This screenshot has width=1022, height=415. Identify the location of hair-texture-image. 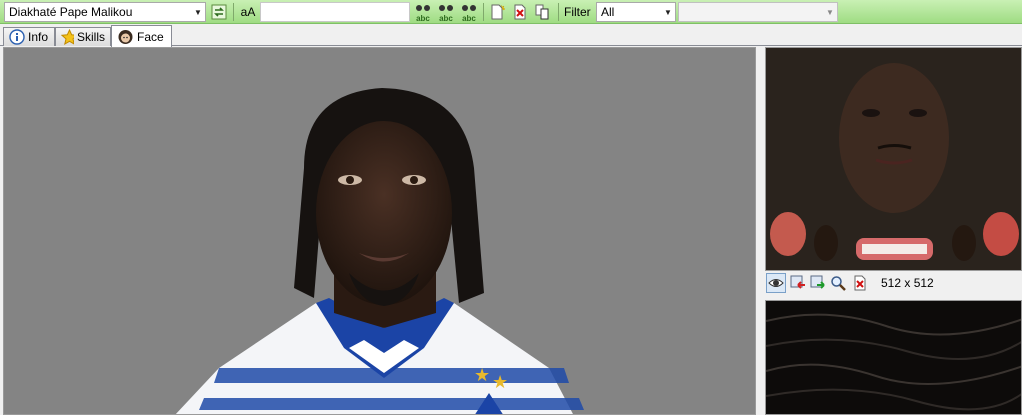
(893, 357).